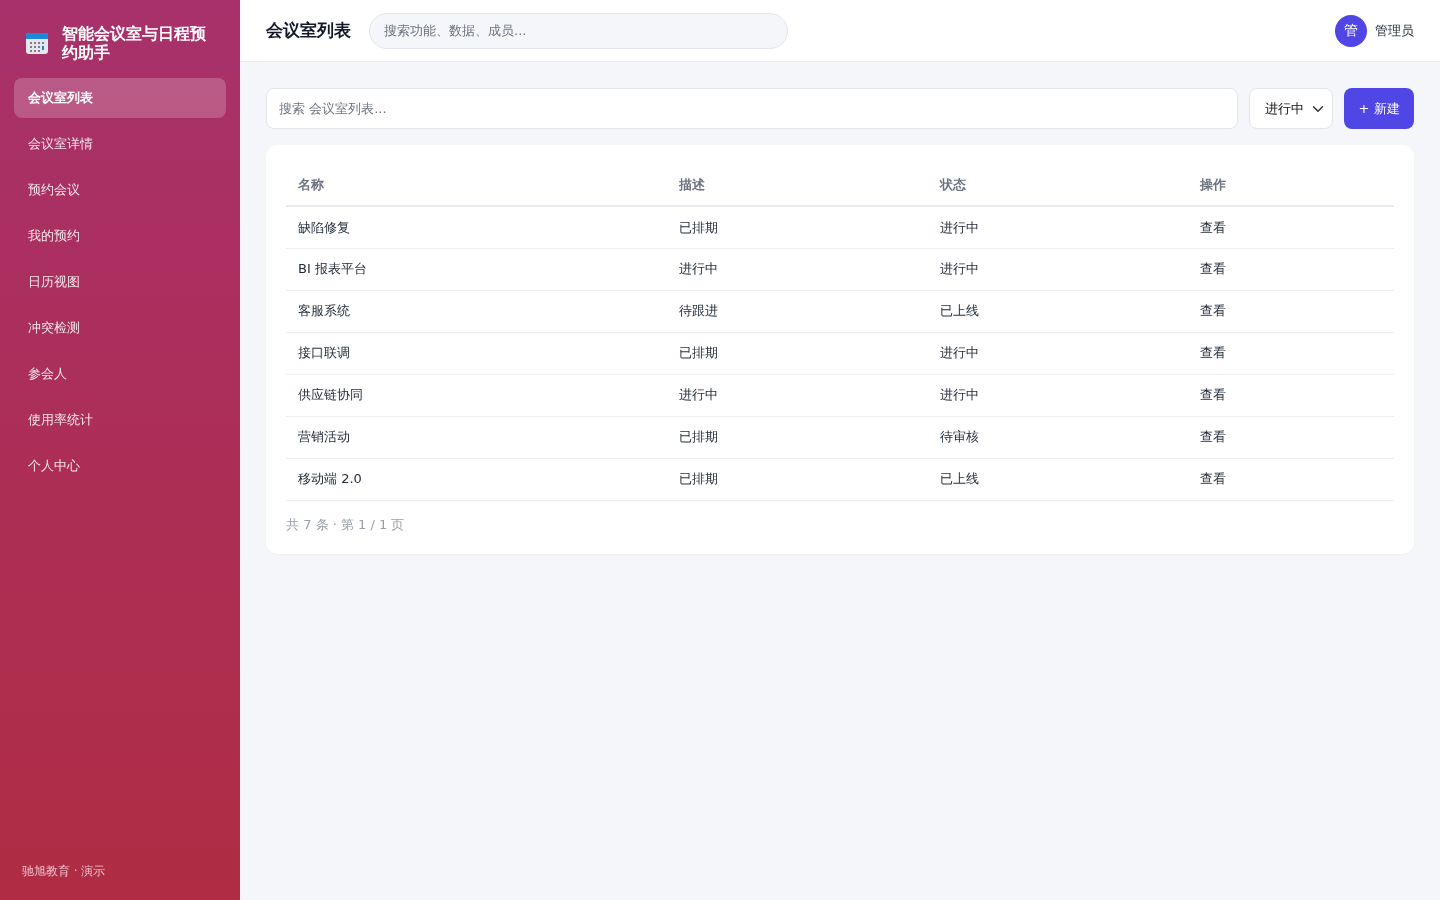  What do you see at coordinates (477, 227) in the screenshot?
I see `table-cell: 缺陷修复` at bounding box center [477, 227].